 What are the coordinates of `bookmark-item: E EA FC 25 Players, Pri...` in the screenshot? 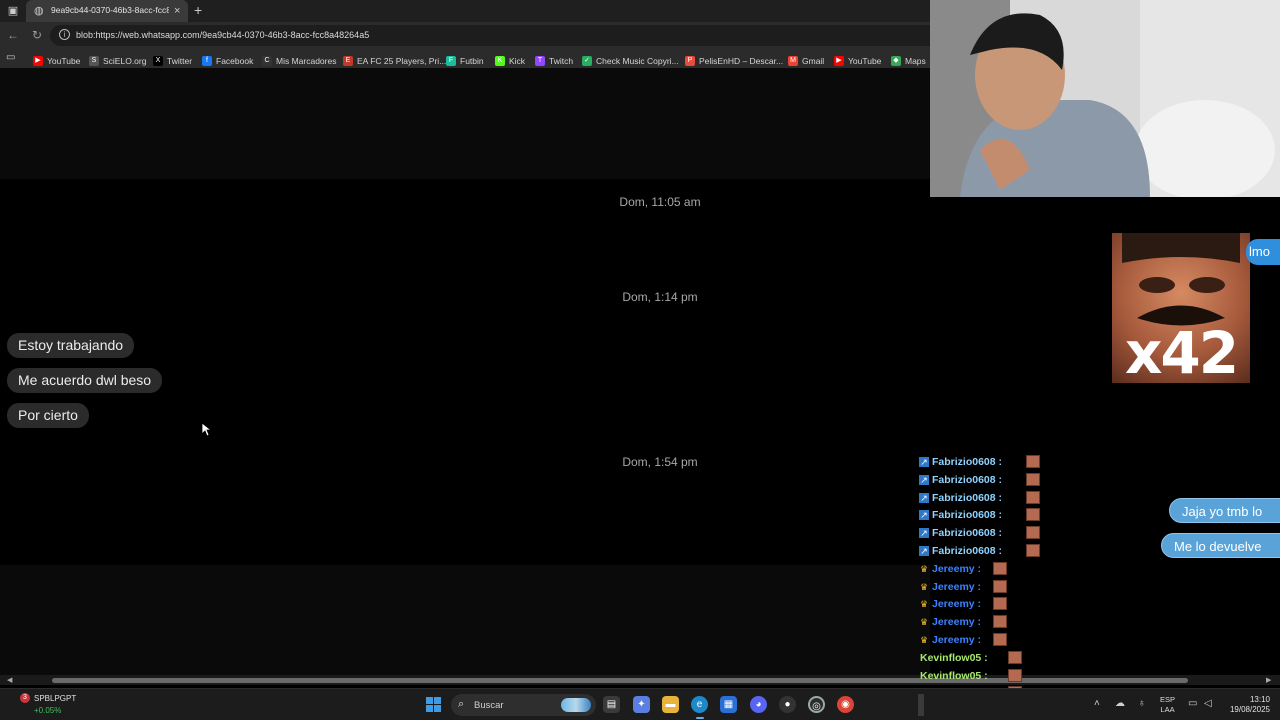 It's located at (394, 59).